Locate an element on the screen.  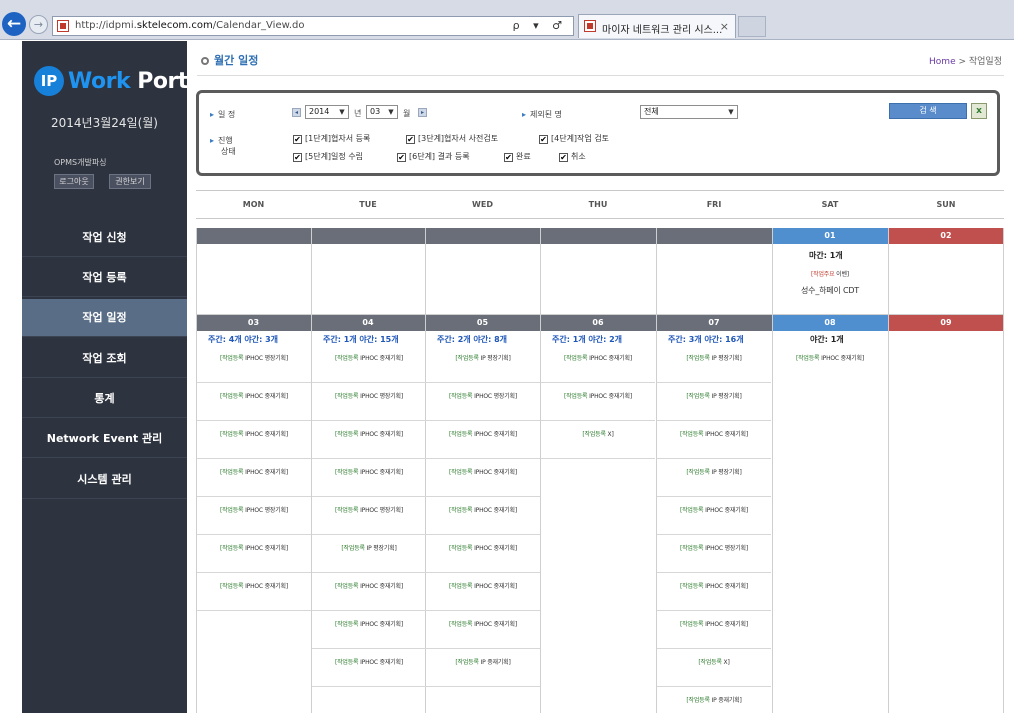
calendar-event: [작업등록 IP 평장기획]둔산 DOSN#20 is located at coordinates (714, 478).